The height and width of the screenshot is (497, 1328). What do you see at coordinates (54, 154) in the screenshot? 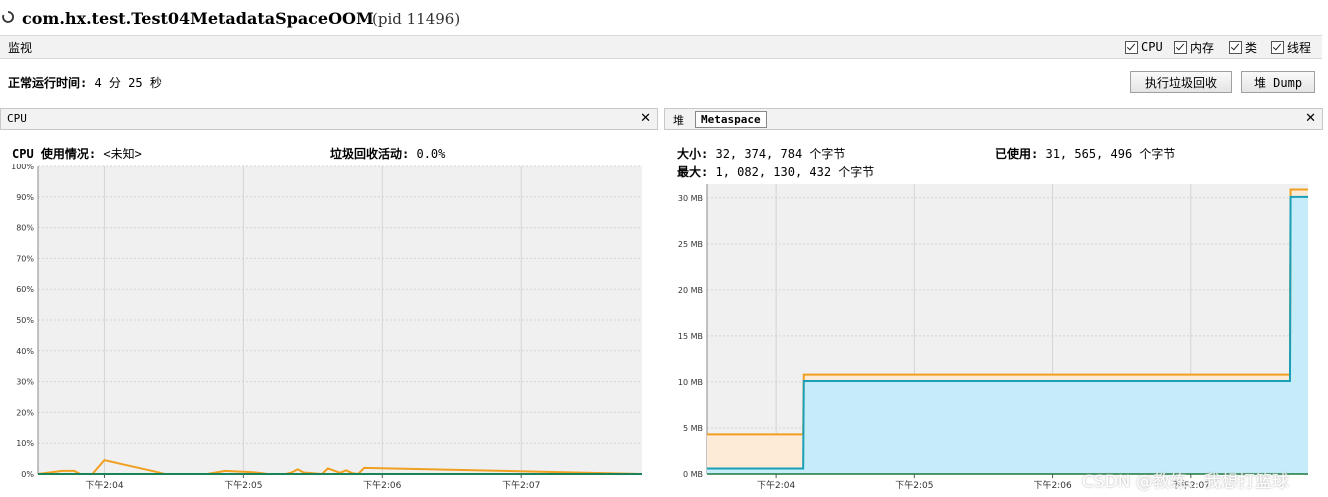
I see `cpu-usage-label: CPU 使用情况:` at bounding box center [54, 154].